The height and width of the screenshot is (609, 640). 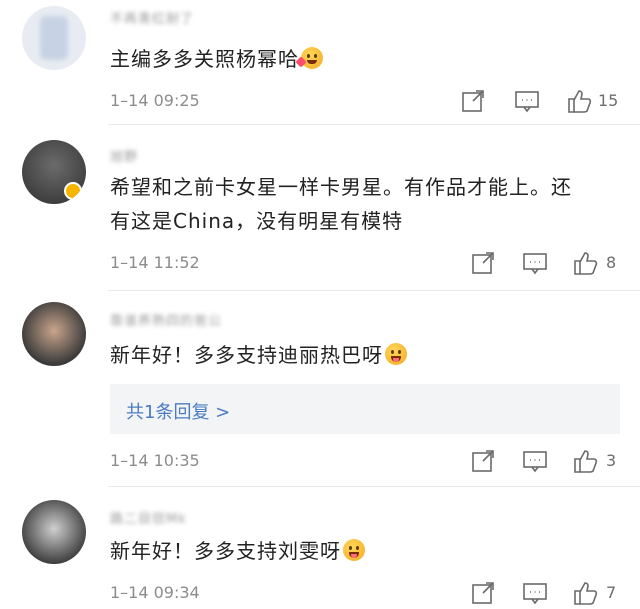 I want to click on like-count: 8, so click(x=611, y=262).